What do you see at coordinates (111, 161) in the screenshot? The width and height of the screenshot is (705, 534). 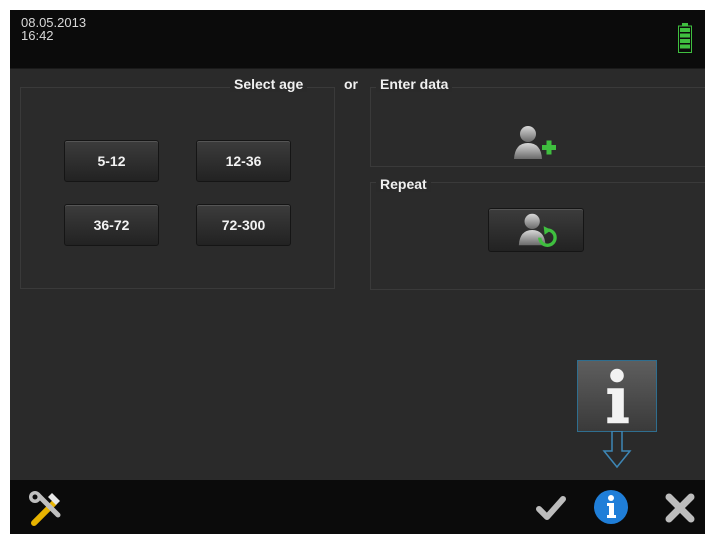 I see `age-5-12-button: 5-12` at bounding box center [111, 161].